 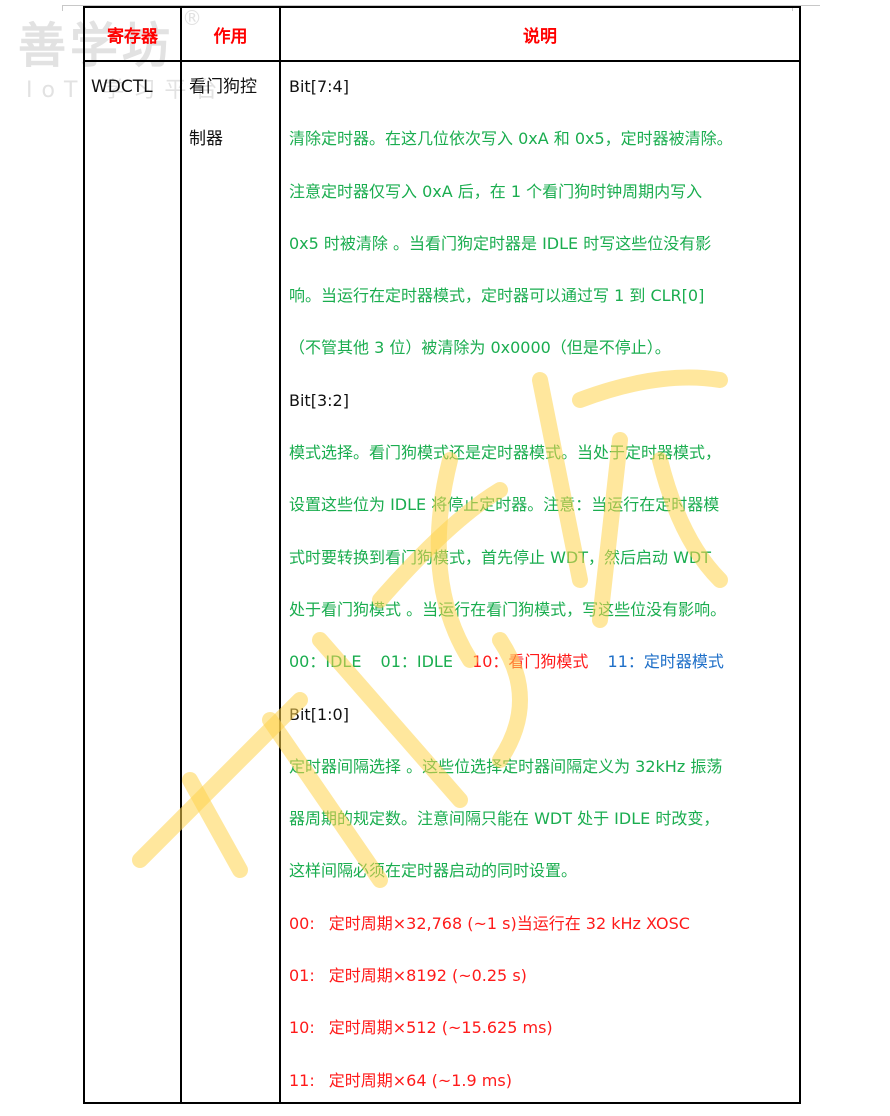 I want to click on description-line: 注意定时器仅写入 0xA 后，在 1 个看门狗时钟周期内写入, so click(x=496, y=191).